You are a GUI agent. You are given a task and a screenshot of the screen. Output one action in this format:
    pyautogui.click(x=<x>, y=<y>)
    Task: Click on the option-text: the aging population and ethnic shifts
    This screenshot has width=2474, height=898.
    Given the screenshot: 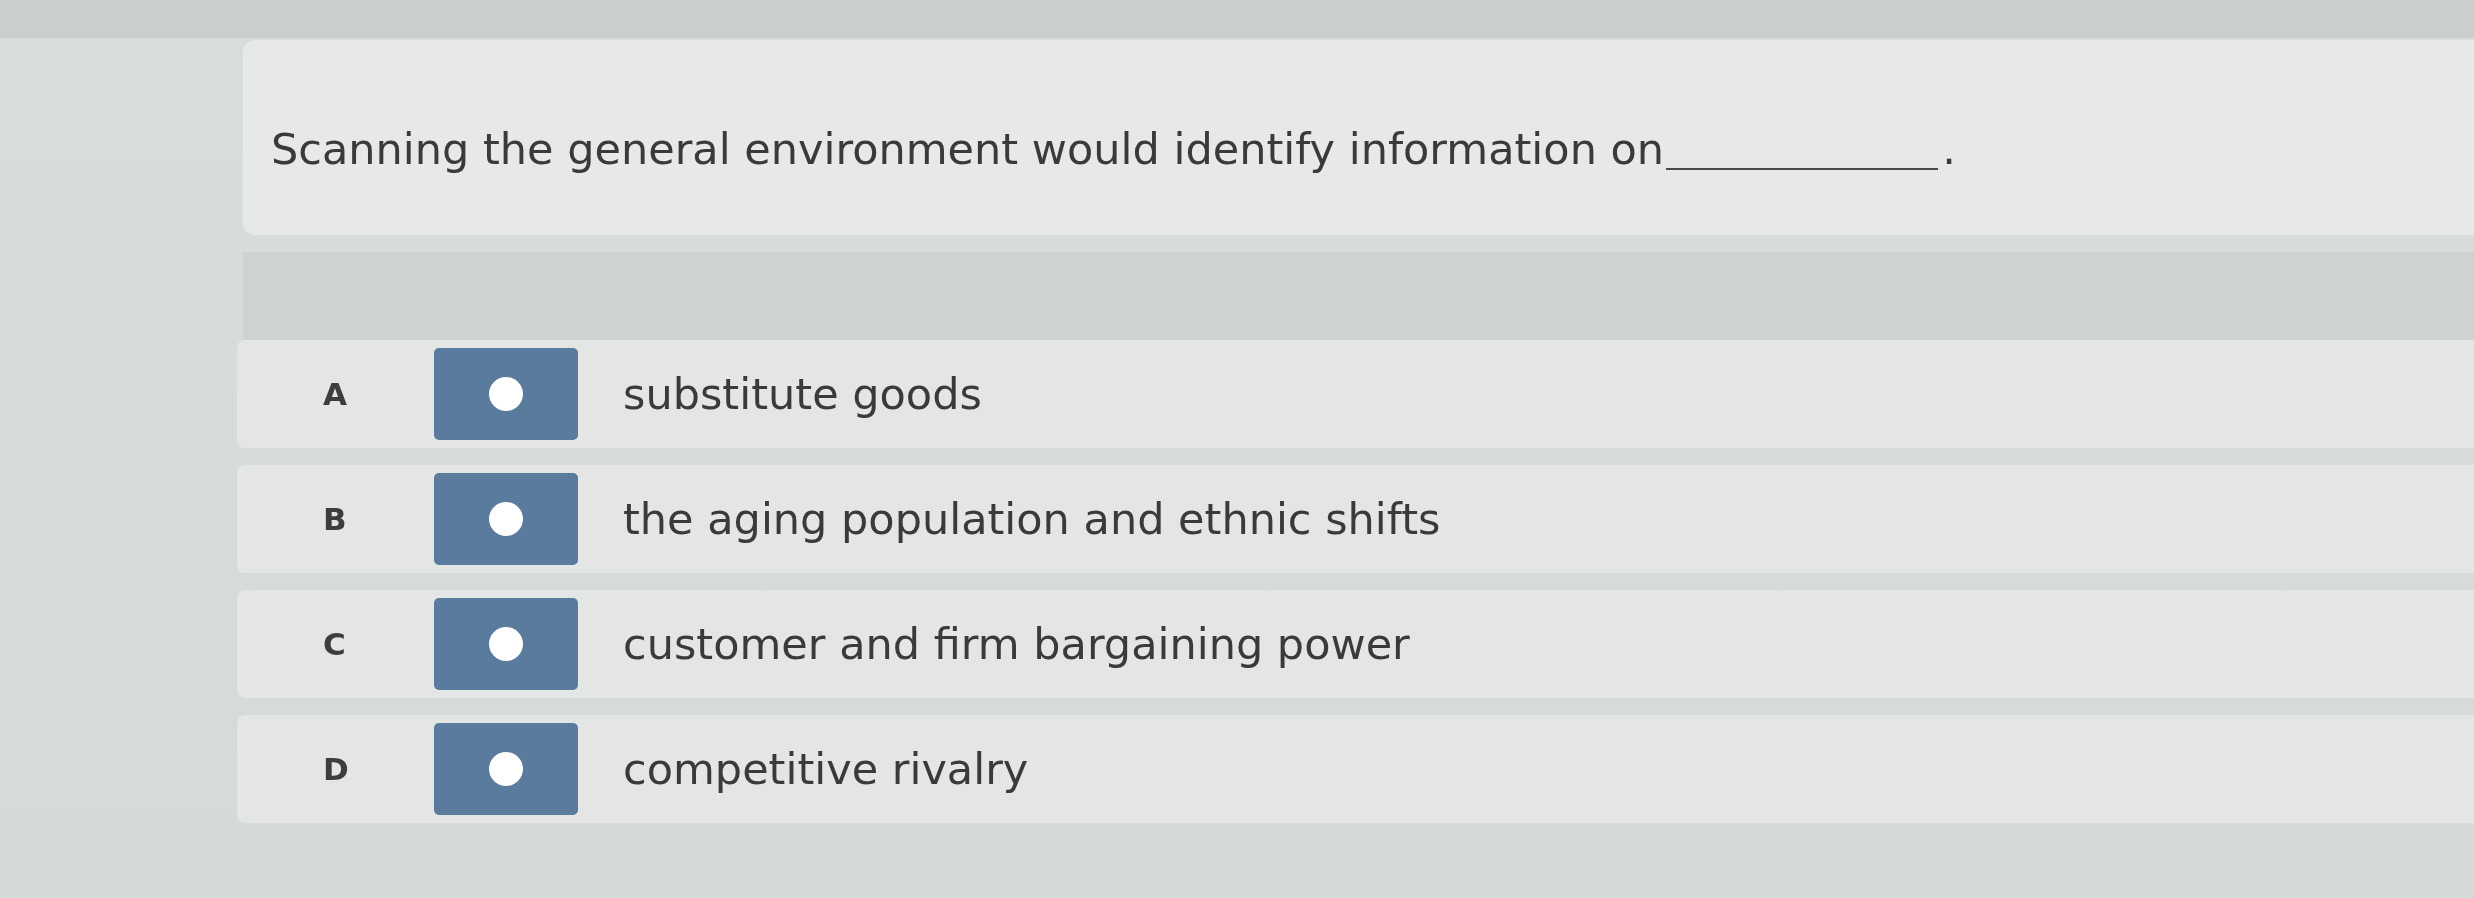 What is the action you would take?
    pyautogui.click(x=1032, y=519)
    